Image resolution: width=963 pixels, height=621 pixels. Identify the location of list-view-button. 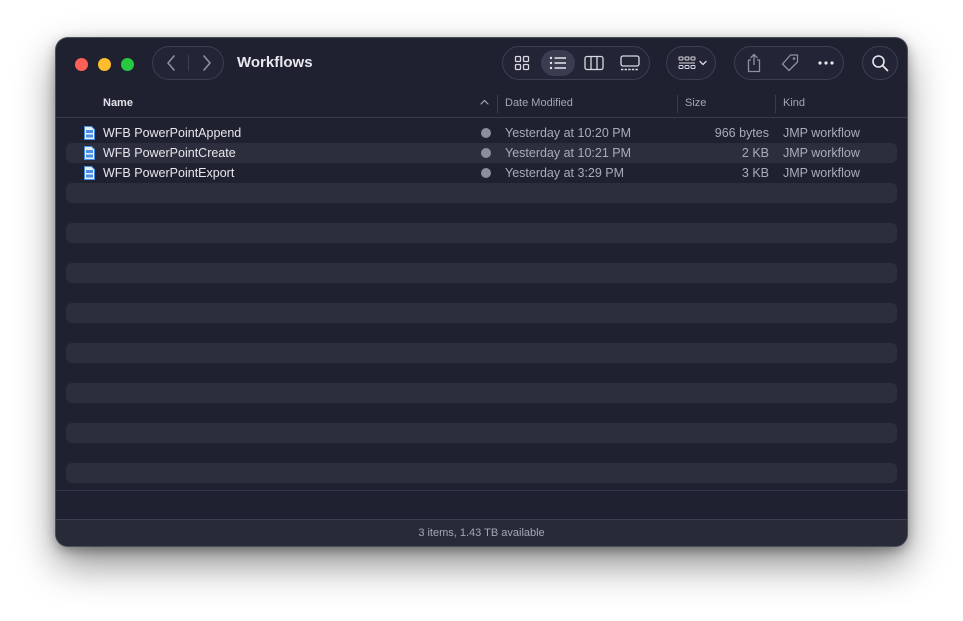
(558, 63).